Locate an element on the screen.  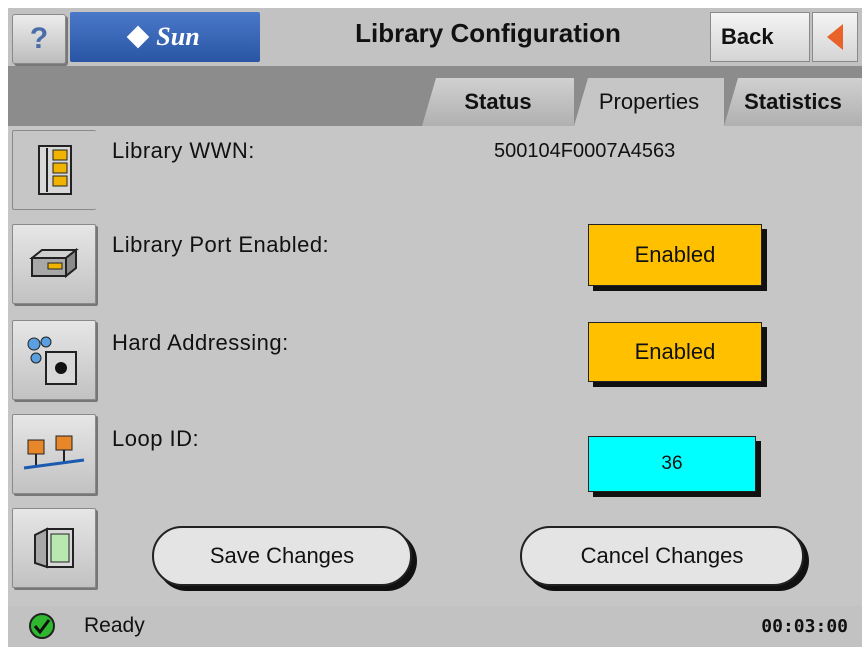
tab-statistics: Statistics is located at coordinates (793, 102).